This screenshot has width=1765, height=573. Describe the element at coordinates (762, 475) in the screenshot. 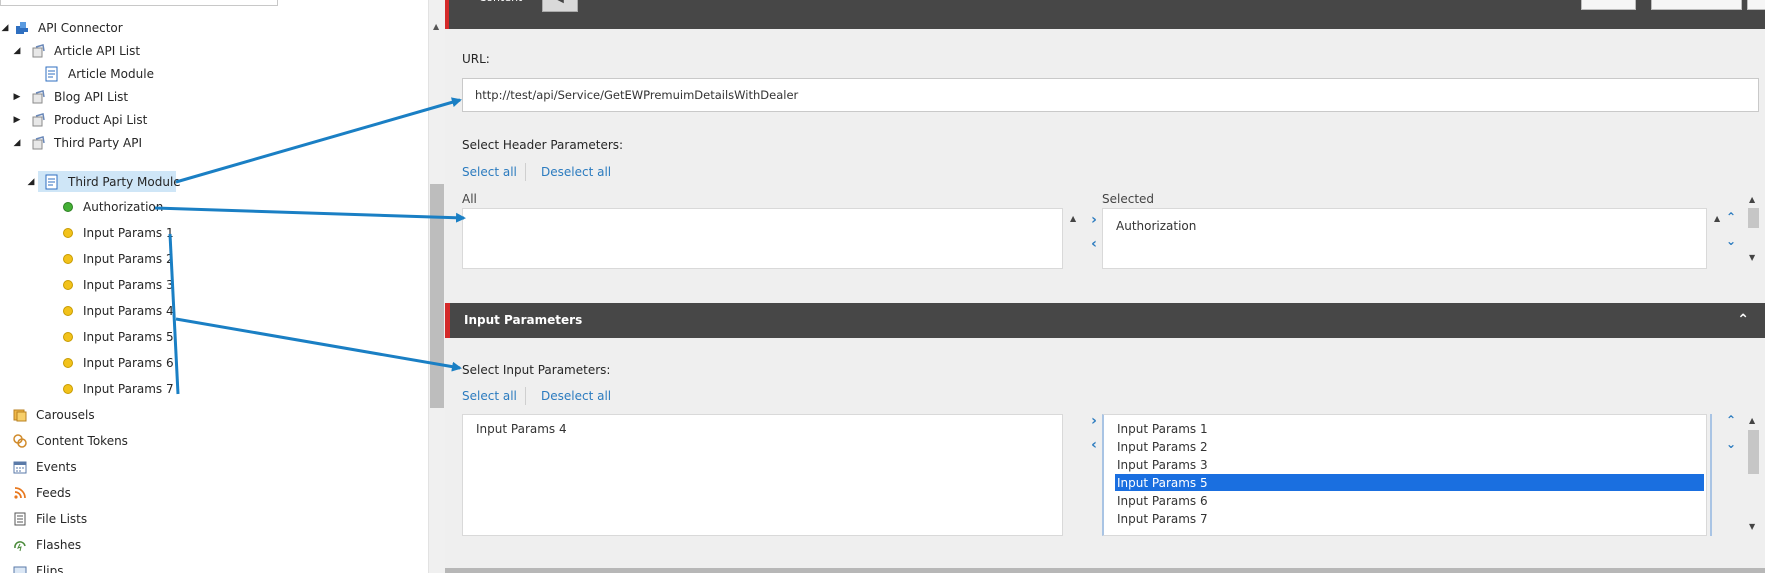

I see `input-all-listbox: Input Params 4` at that location.